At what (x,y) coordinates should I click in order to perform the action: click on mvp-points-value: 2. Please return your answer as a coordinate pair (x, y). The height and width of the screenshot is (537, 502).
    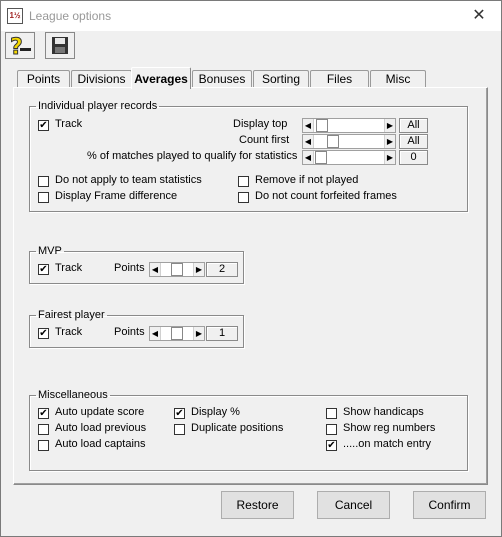
    Looking at the image, I should click on (222, 269).